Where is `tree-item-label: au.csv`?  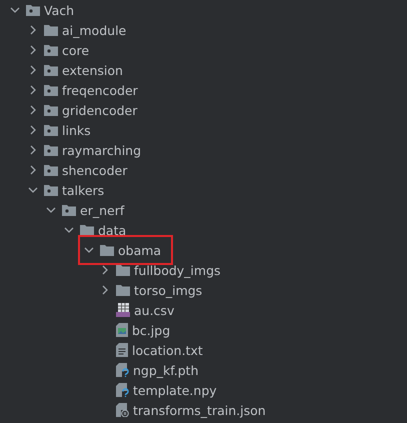 tree-item-label: au.csv is located at coordinates (154, 310).